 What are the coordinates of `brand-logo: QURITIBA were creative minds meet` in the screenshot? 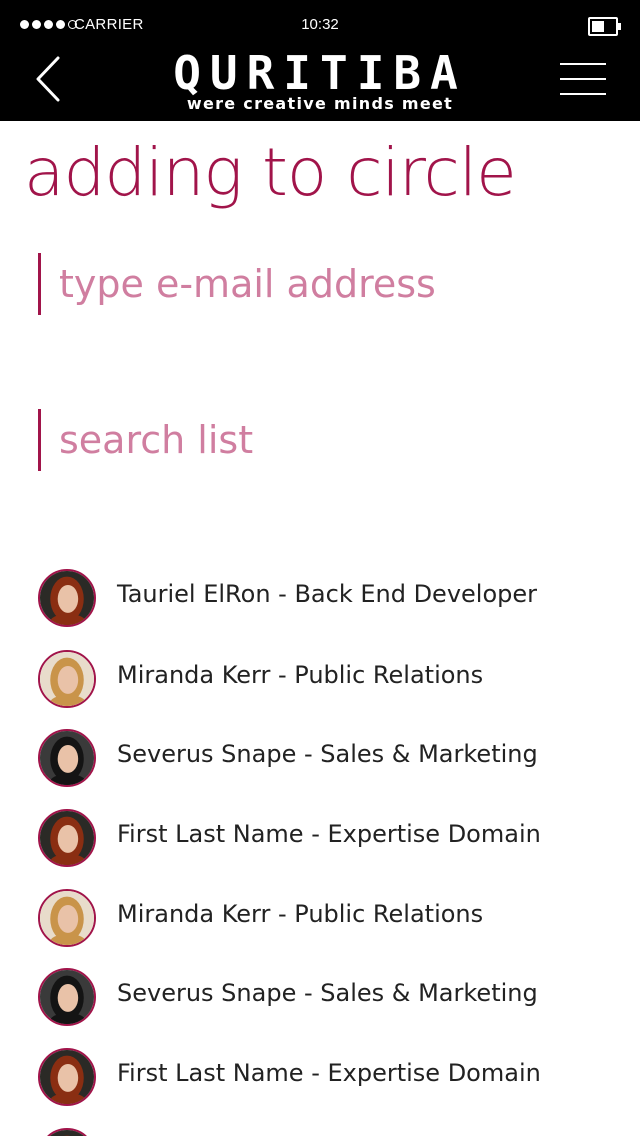 It's located at (320, 80).